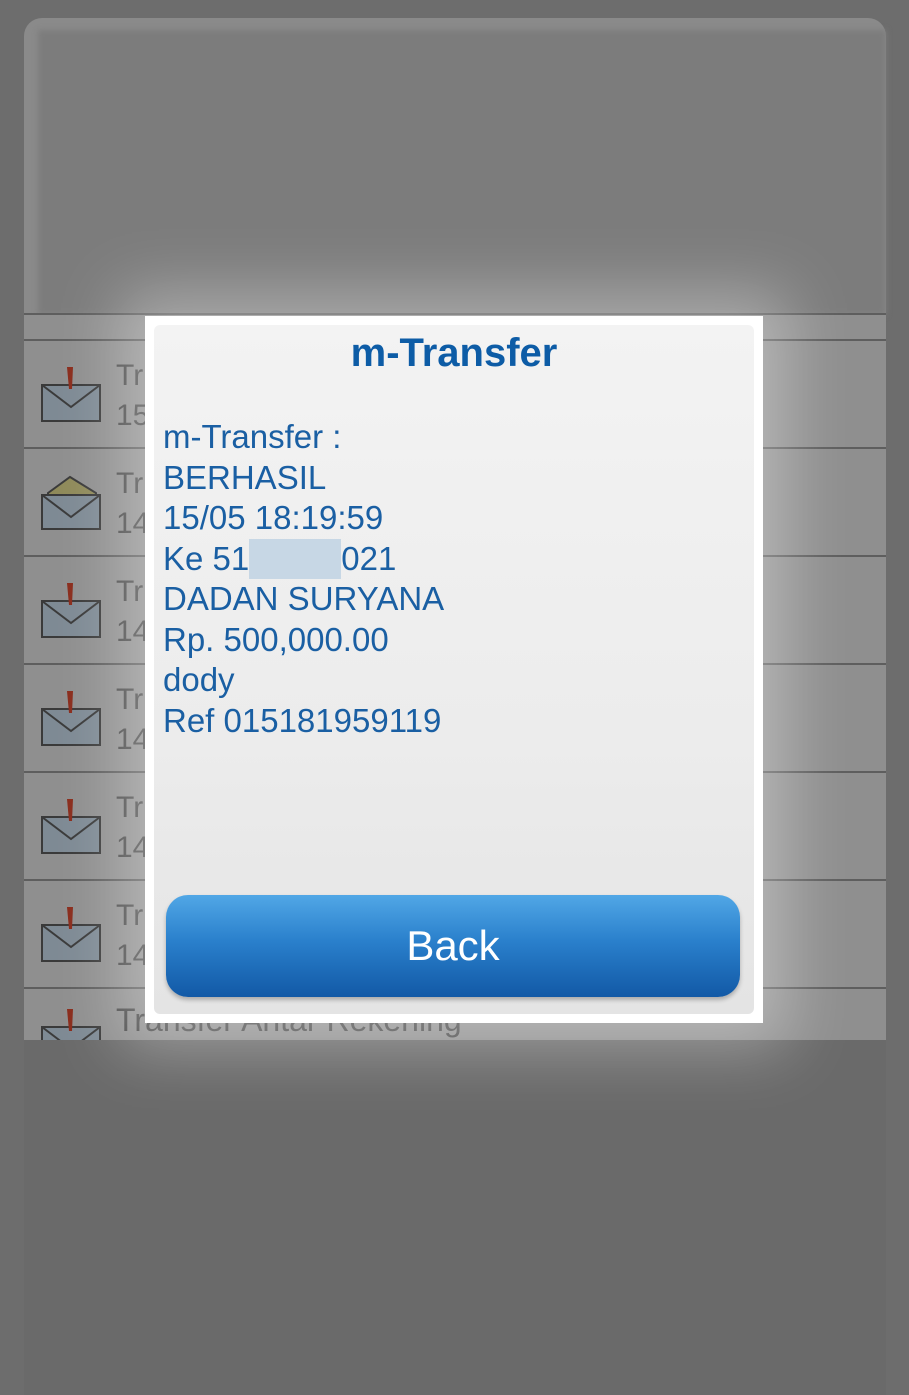 The width and height of the screenshot is (909, 1395). I want to click on back-button: Back, so click(453, 946).